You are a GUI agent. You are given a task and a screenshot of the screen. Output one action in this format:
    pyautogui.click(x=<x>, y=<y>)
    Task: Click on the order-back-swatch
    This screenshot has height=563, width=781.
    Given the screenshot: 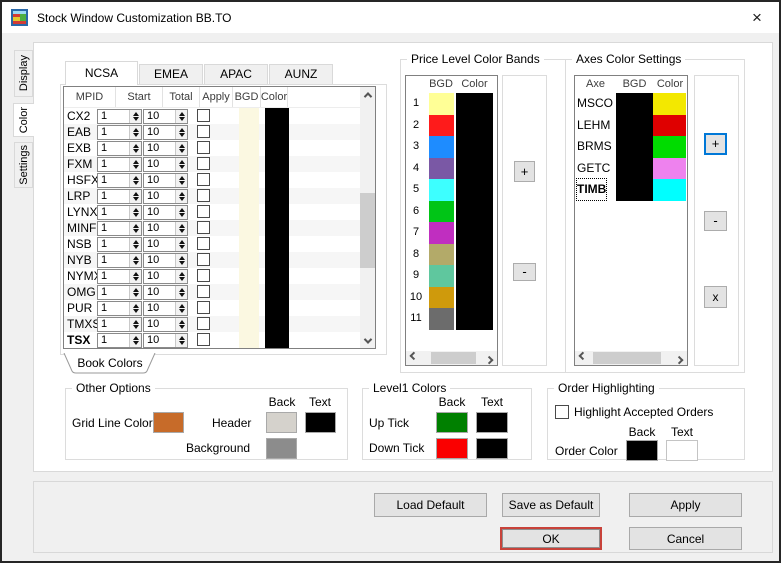 What is the action you would take?
    pyautogui.click(x=642, y=450)
    